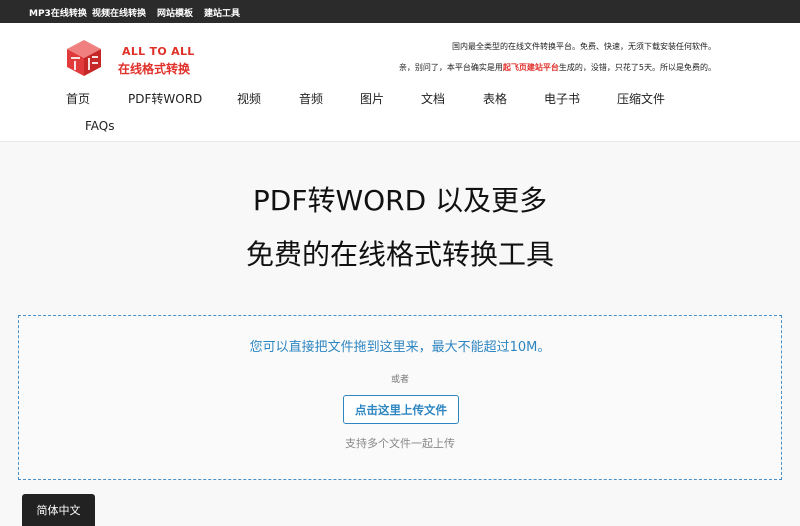  Describe the element at coordinates (531, 67) in the screenshot. I see `platform-link: 起飞页建站平台` at that location.